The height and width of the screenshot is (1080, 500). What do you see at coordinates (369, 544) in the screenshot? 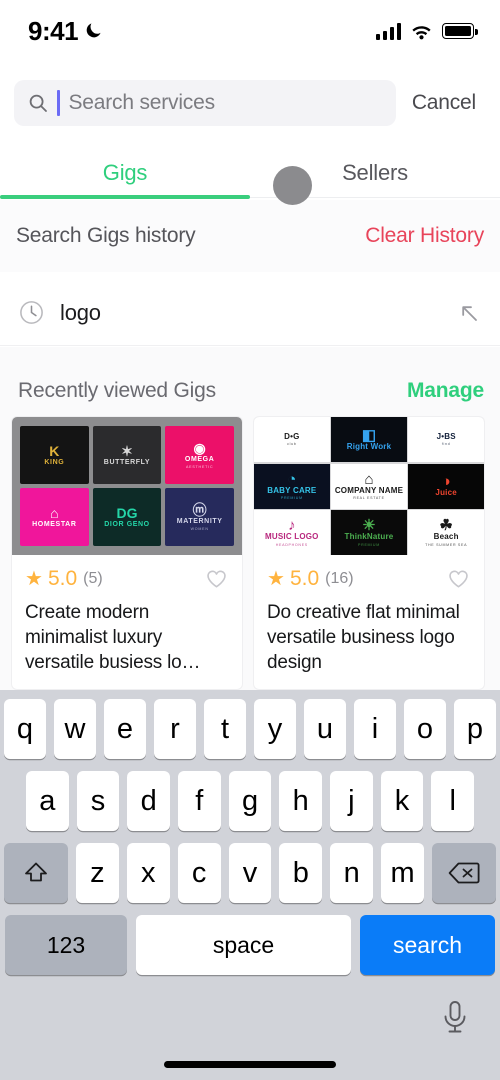
I see `logo-tile-subtitle: PREMIUM` at bounding box center [369, 544].